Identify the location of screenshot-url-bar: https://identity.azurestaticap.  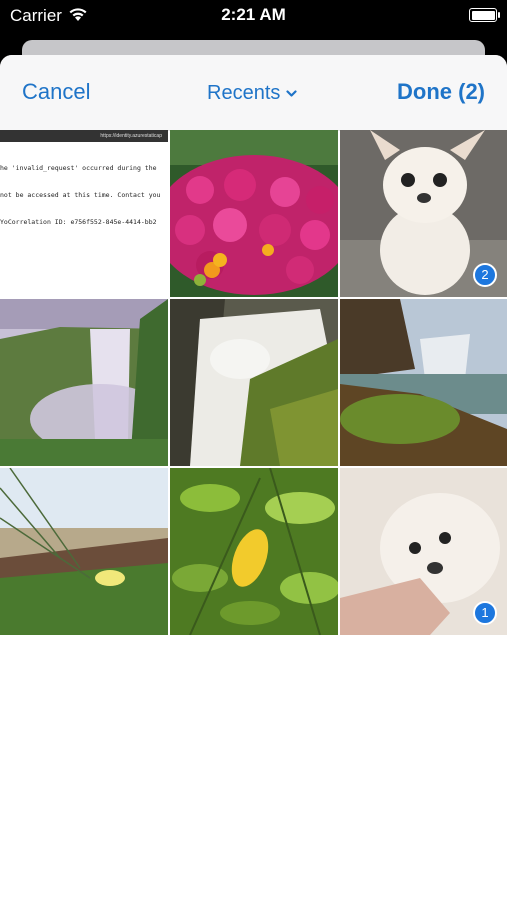
(84, 136).